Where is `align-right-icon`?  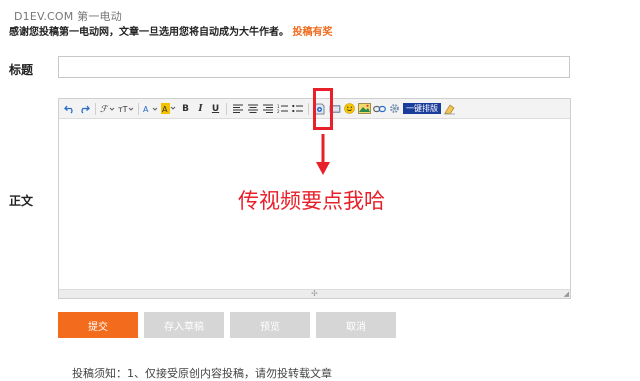 align-right-icon is located at coordinates (267, 109).